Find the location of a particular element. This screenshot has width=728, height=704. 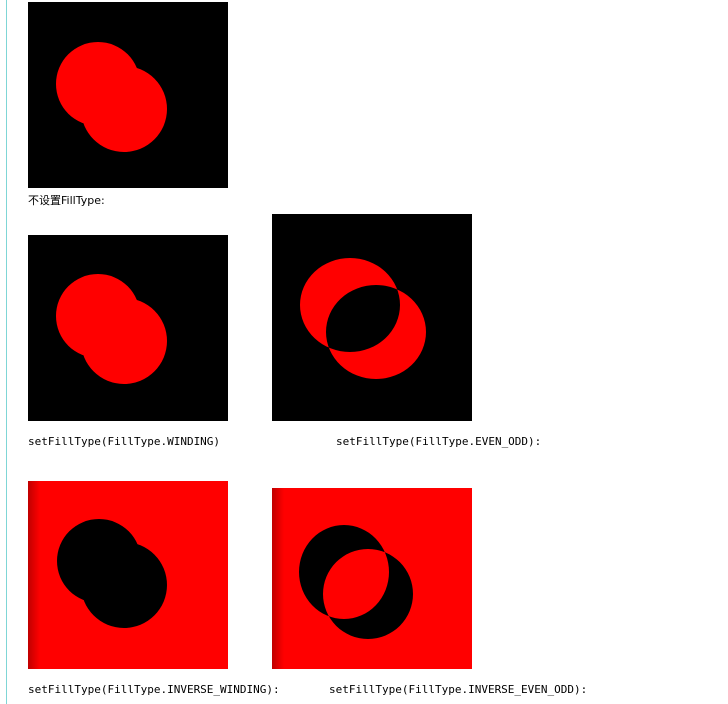

canvas-winding-circle-right is located at coordinates (124, 341).